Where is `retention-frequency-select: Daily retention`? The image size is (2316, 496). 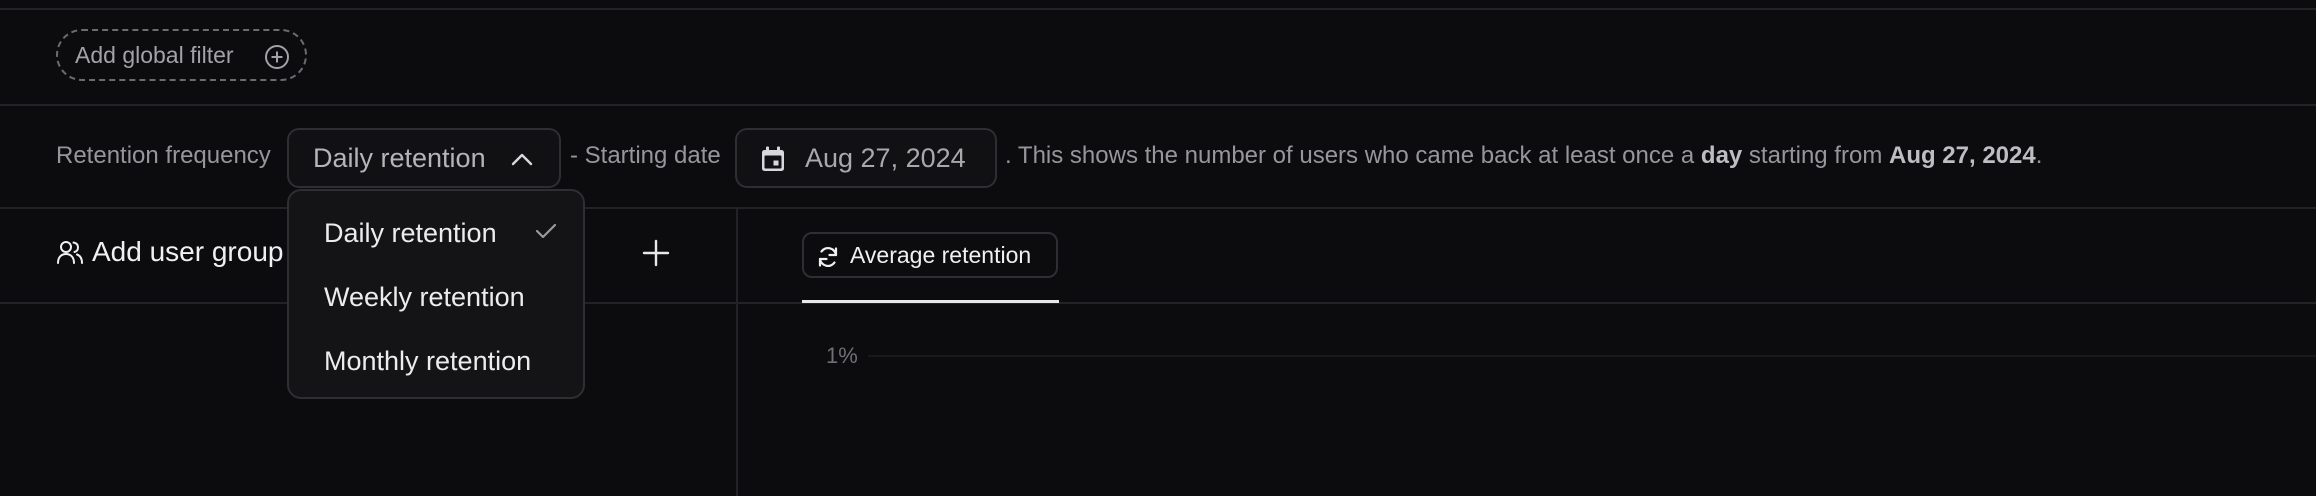 retention-frequency-select: Daily retention is located at coordinates (424, 158).